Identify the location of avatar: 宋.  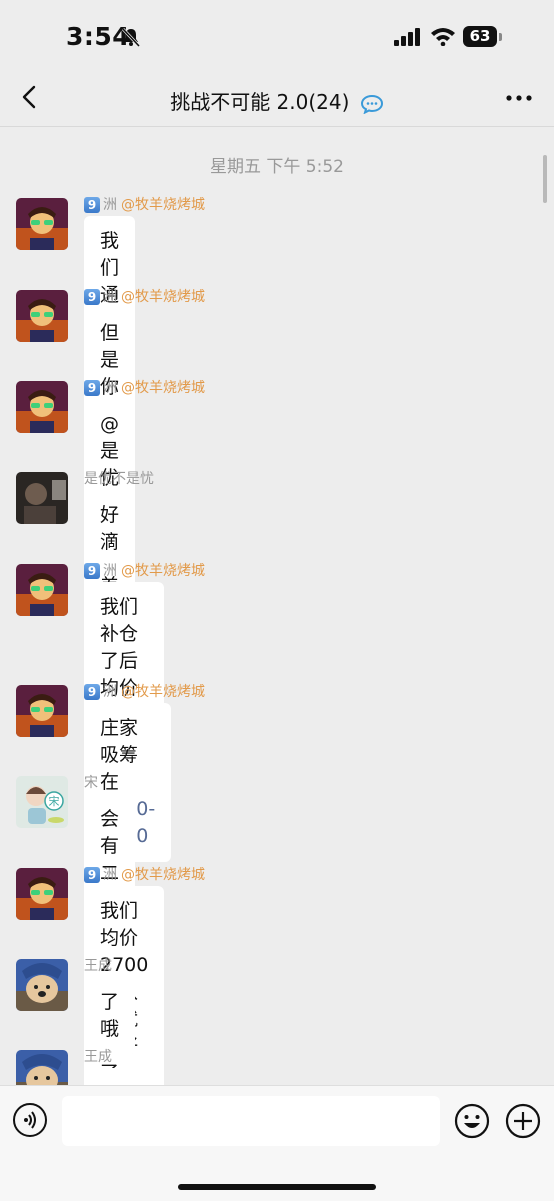
(42, 802).